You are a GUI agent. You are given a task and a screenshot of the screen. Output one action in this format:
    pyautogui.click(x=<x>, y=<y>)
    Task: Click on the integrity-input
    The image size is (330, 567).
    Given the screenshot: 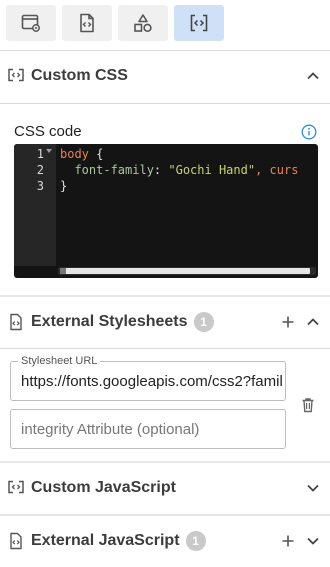 What is the action you would take?
    pyautogui.click(x=152, y=429)
    